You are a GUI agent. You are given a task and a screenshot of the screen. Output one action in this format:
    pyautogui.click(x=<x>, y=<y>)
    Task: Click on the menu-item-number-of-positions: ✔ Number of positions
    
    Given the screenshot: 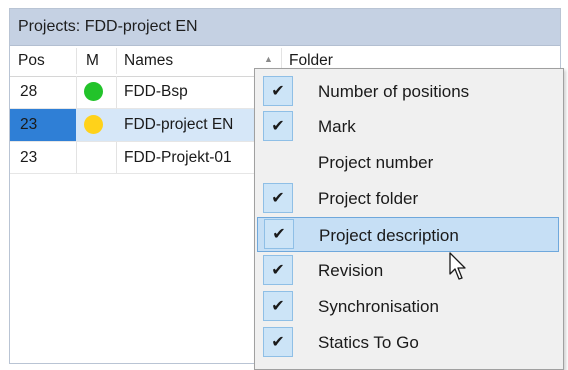 What is the action you would take?
    pyautogui.click(x=409, y=91)
    